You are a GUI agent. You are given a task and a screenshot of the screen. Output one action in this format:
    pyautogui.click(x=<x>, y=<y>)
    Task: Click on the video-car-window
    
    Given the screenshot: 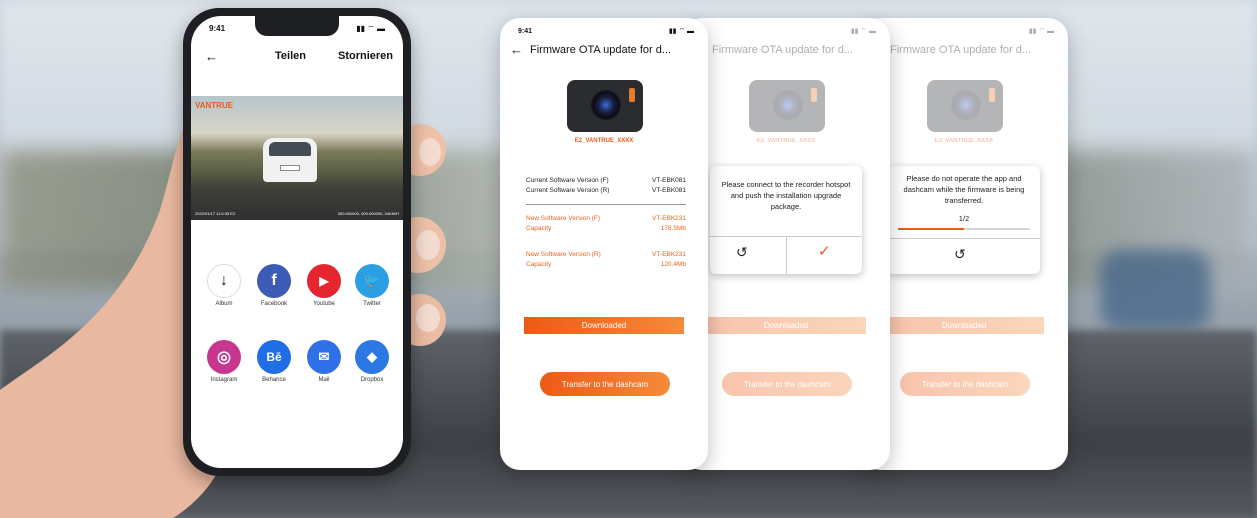 What is the action you would take?
    pyautogui.click(x=290, y=149)
    